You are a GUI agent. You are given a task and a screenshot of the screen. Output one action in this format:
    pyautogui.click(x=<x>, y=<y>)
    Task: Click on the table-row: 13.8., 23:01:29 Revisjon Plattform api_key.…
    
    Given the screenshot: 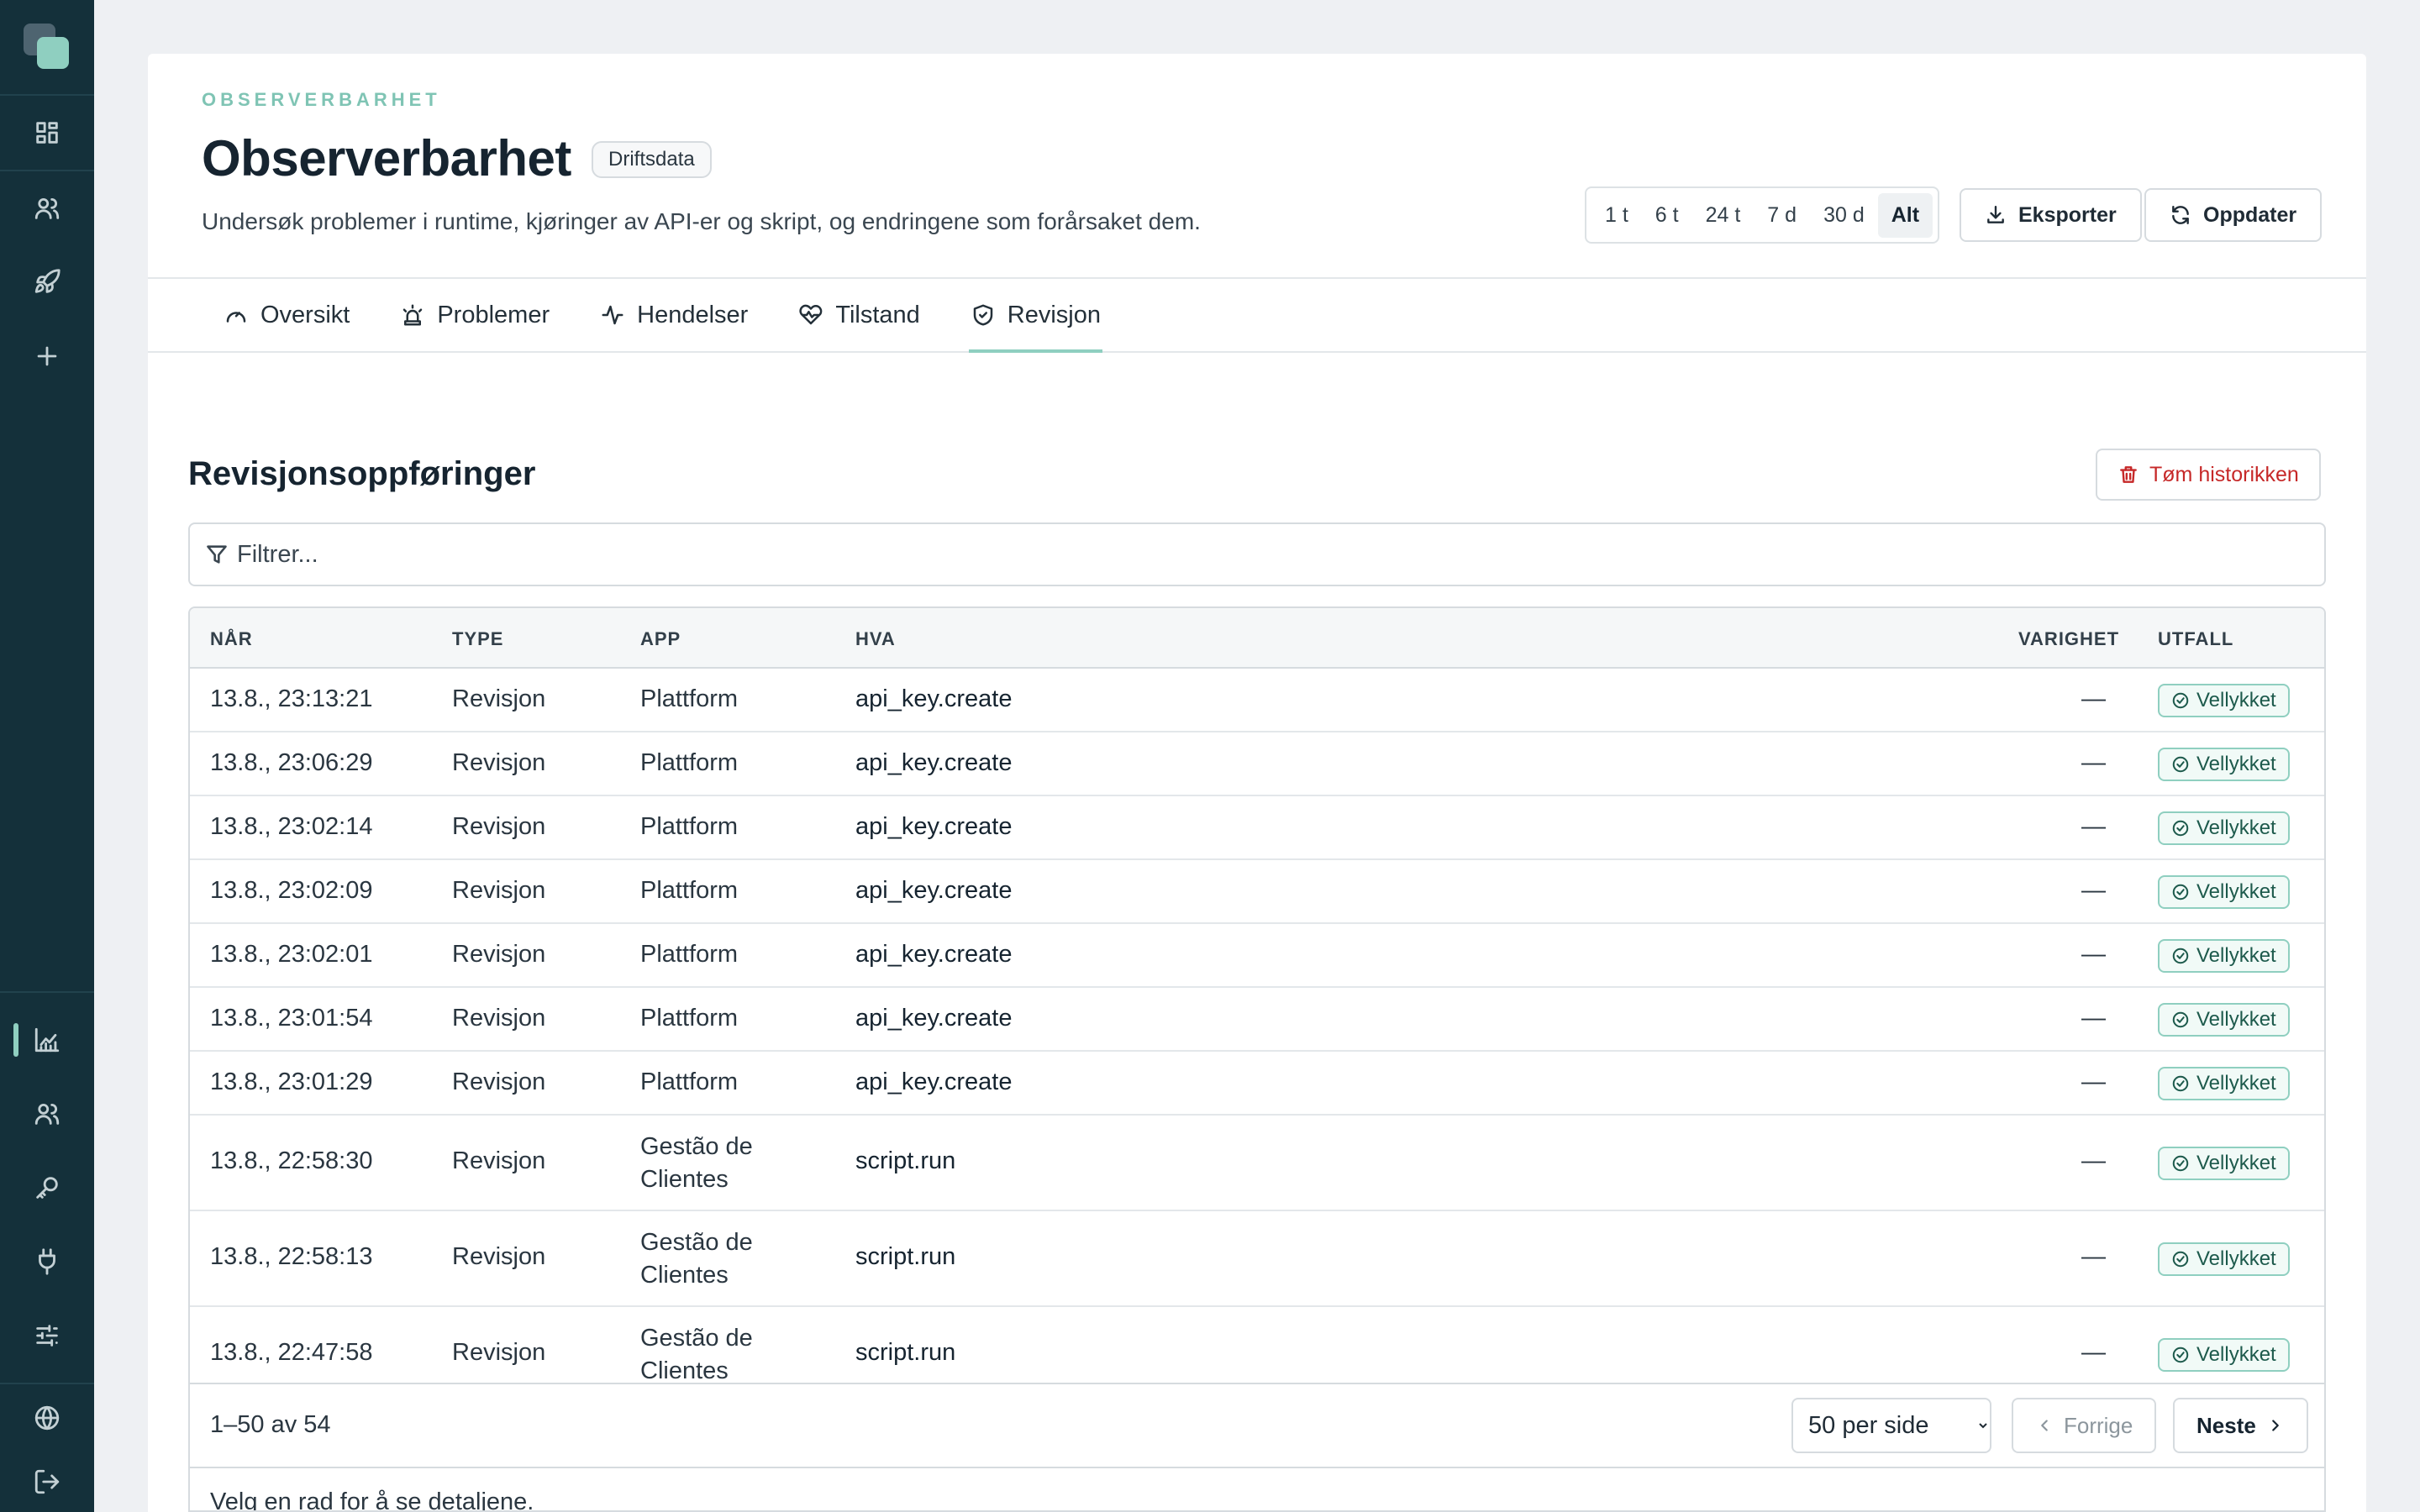 What is the action you would take?
    pyautogui.click(x=1257, y=1084)
    